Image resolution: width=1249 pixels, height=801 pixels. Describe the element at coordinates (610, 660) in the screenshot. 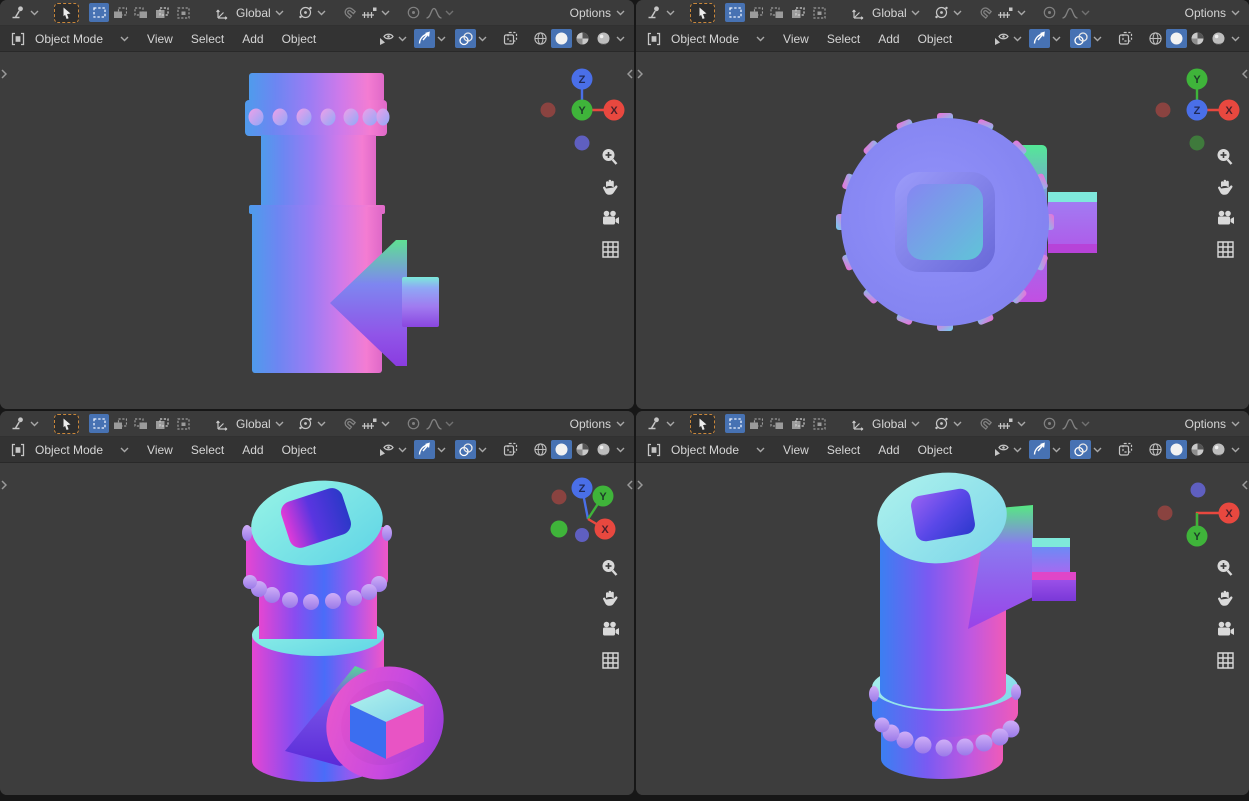

I see `grid-toggle-button` at that location.